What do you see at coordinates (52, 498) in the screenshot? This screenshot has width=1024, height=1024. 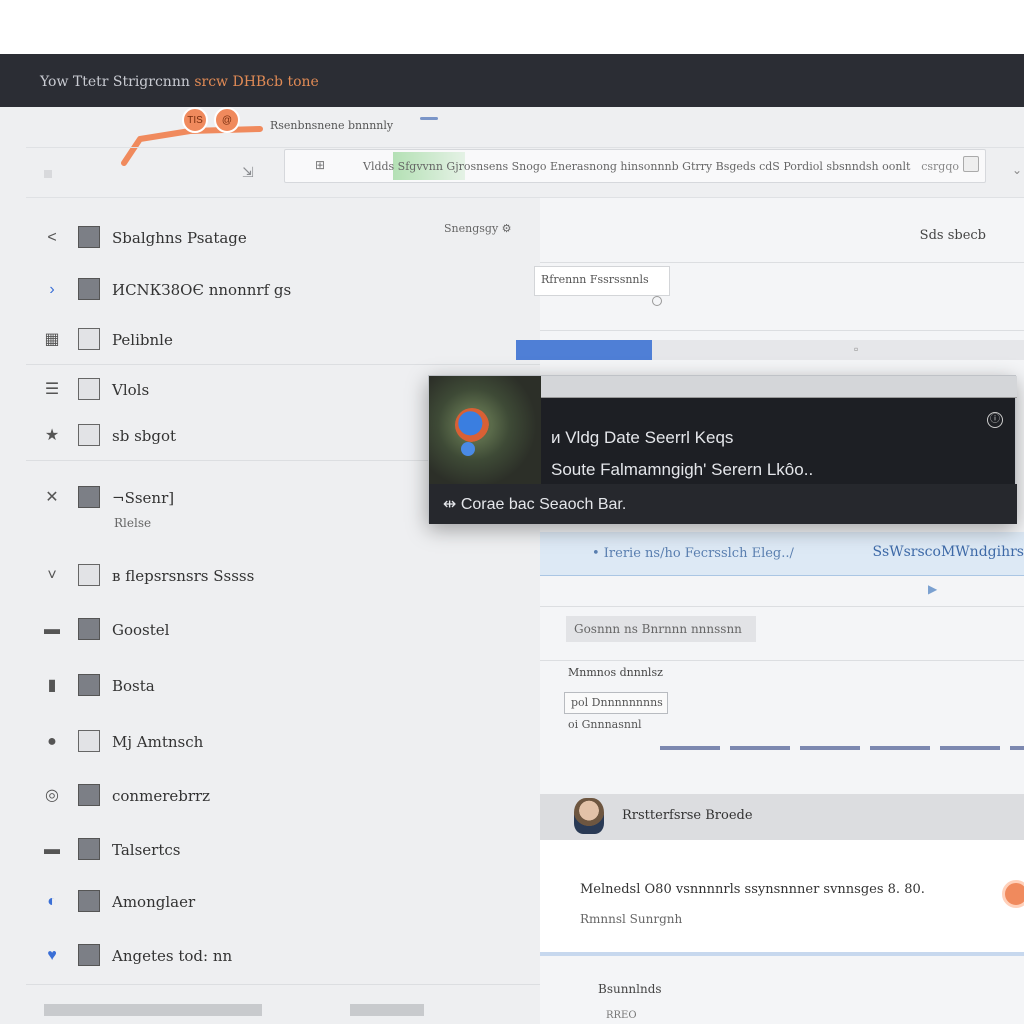 I see `close-icon: ✕` at bounding box center [52, 498].